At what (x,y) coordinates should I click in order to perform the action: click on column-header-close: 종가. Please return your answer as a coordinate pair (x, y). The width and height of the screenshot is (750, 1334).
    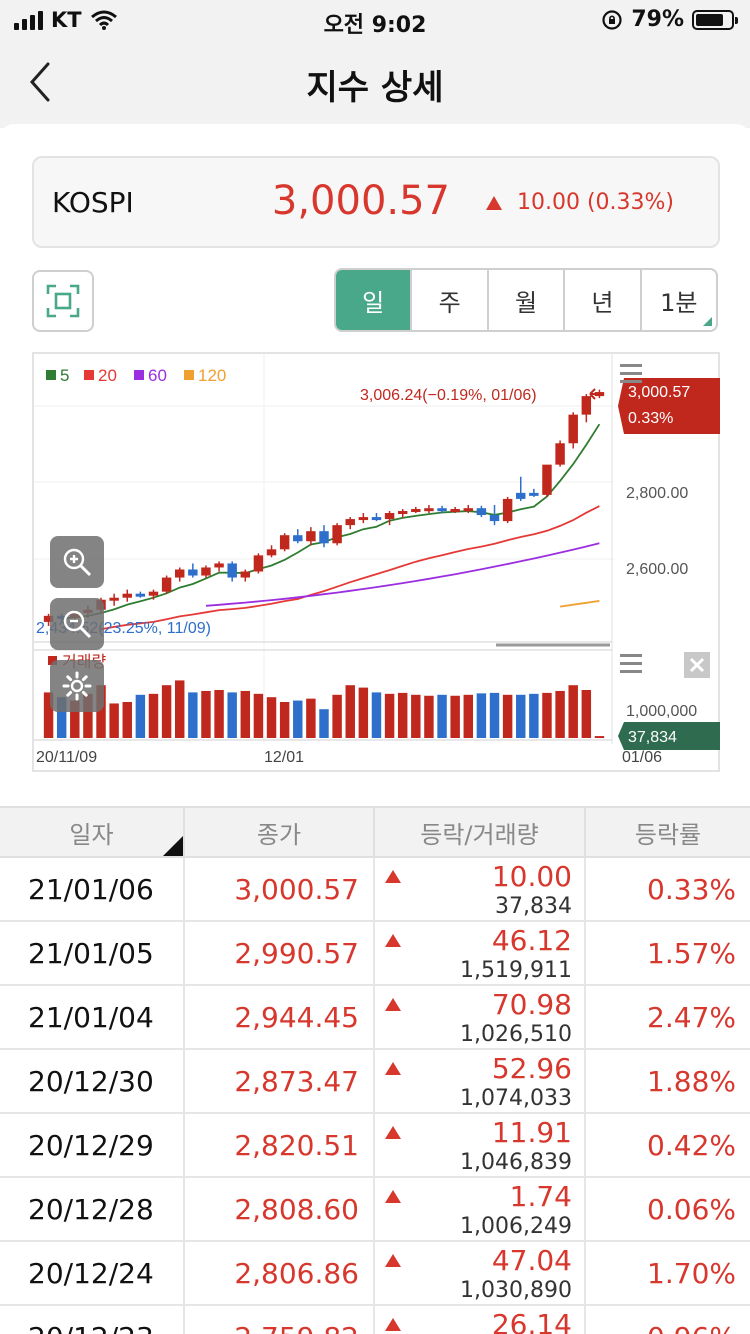
    Looking at the image, I should click on (280, 832).